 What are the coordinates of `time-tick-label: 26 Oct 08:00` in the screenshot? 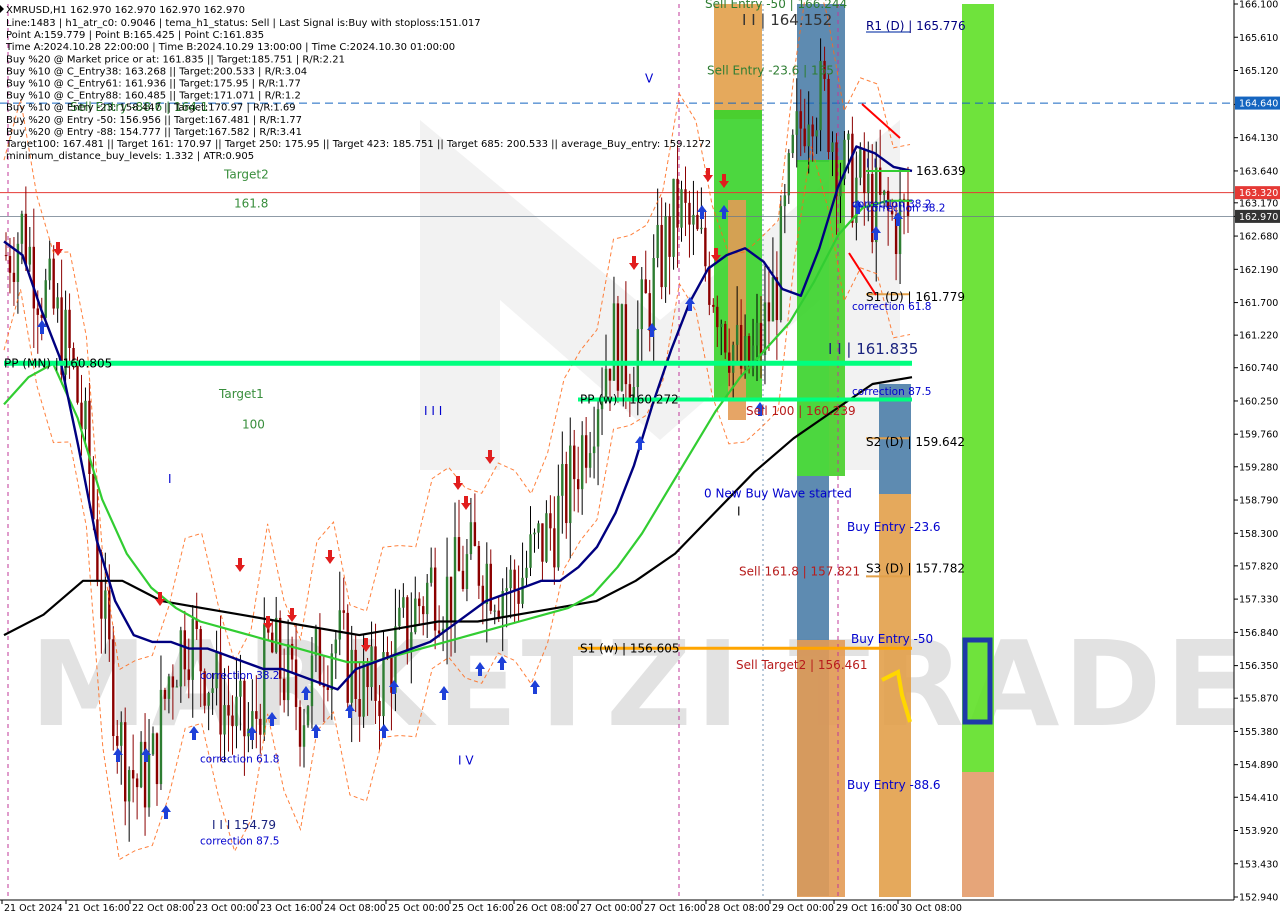 It's located at (547, 908).